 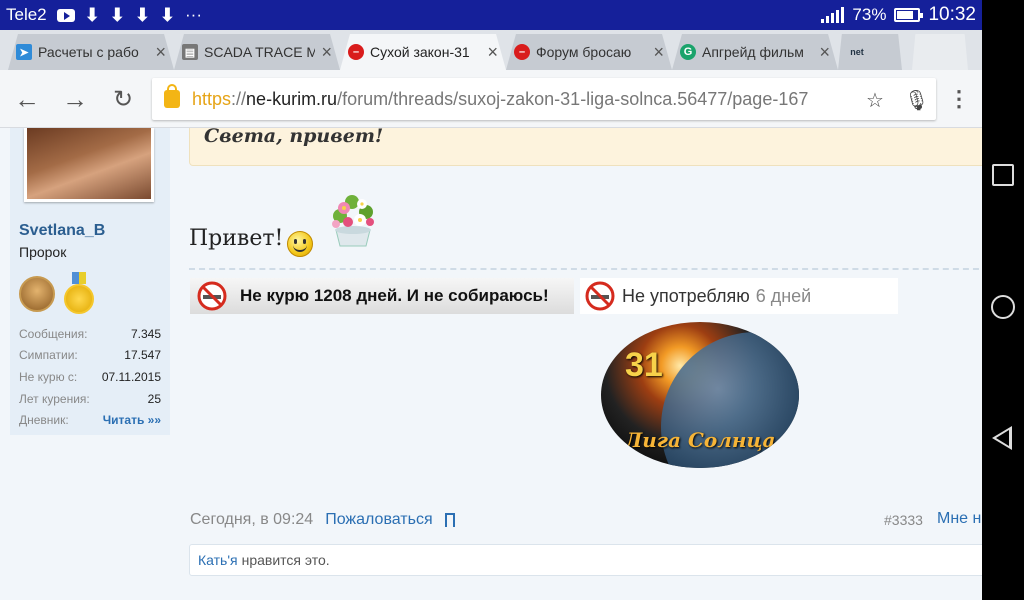 I want to click on stat-row: Дневник: Читать »», so click(x=90, y=420).